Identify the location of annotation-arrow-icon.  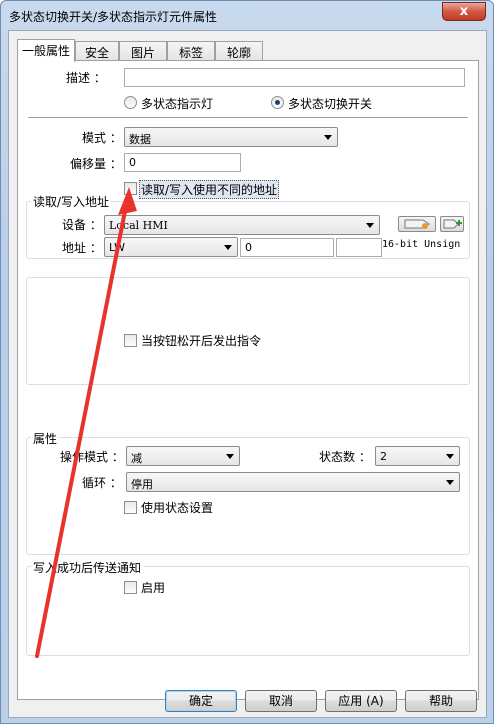
(86, 422).